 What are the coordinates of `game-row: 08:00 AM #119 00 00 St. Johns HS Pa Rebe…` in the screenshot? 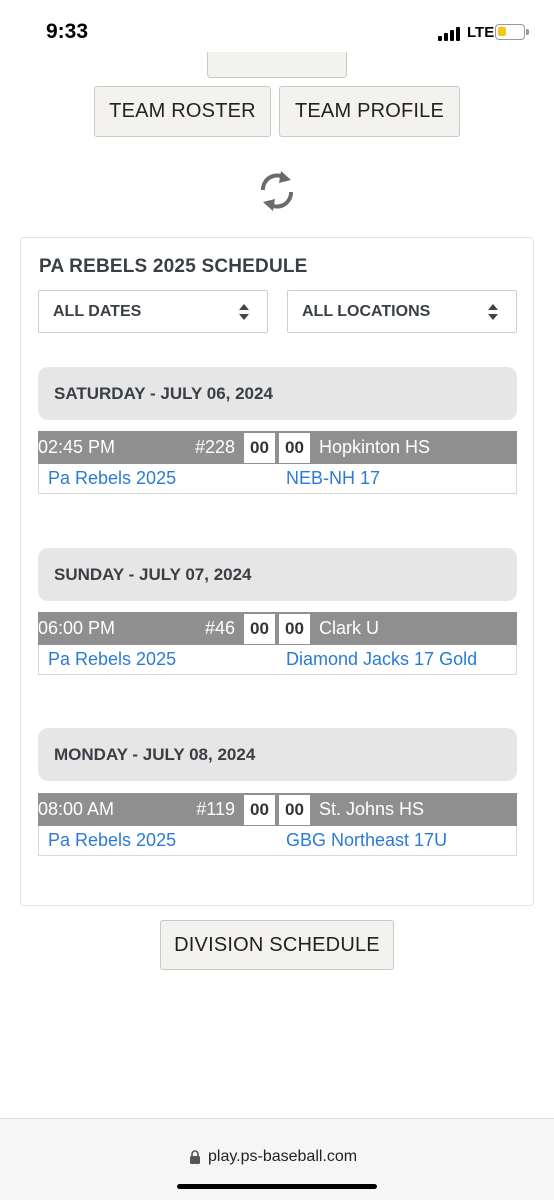 It's located at (277, 824).